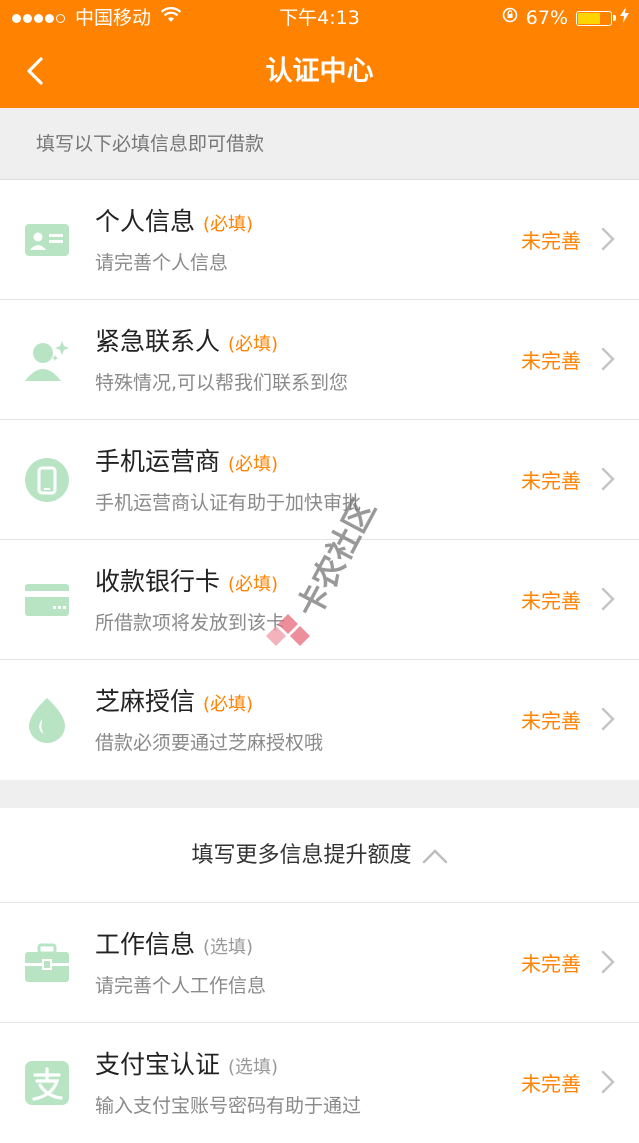 The image size is (639, 1143). Describe the element at coordinates (319, 54) in the screenshot. I see `header-bar: 中国移动 下午4:13 67% 认证中心` at that location.